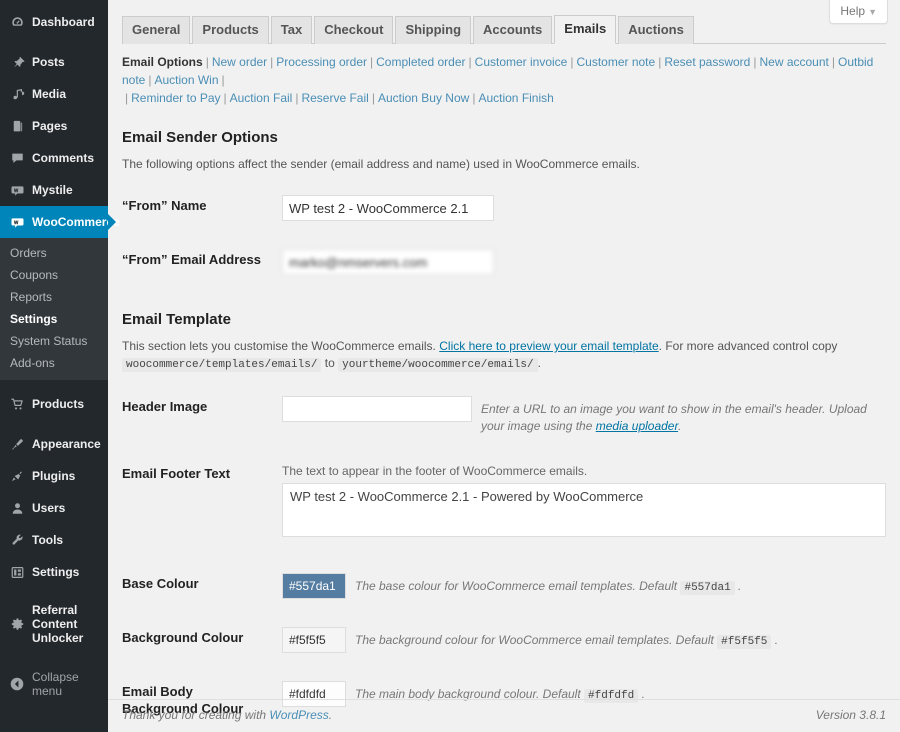 Image resolution: width=900 pixels, height=732 pixels. Describe the element at coordinates (321, 62) in the screenshot. I see `subnav-link-processing-order: Processing order` at that location.